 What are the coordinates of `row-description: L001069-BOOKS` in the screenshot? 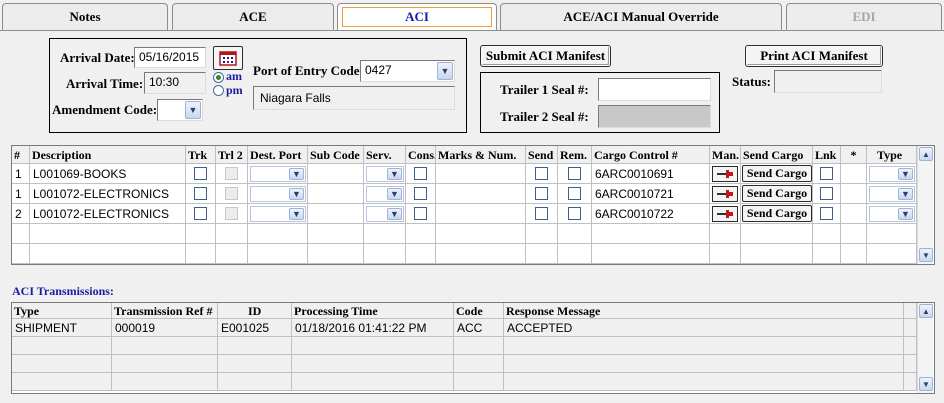 It's located at (108, 174).